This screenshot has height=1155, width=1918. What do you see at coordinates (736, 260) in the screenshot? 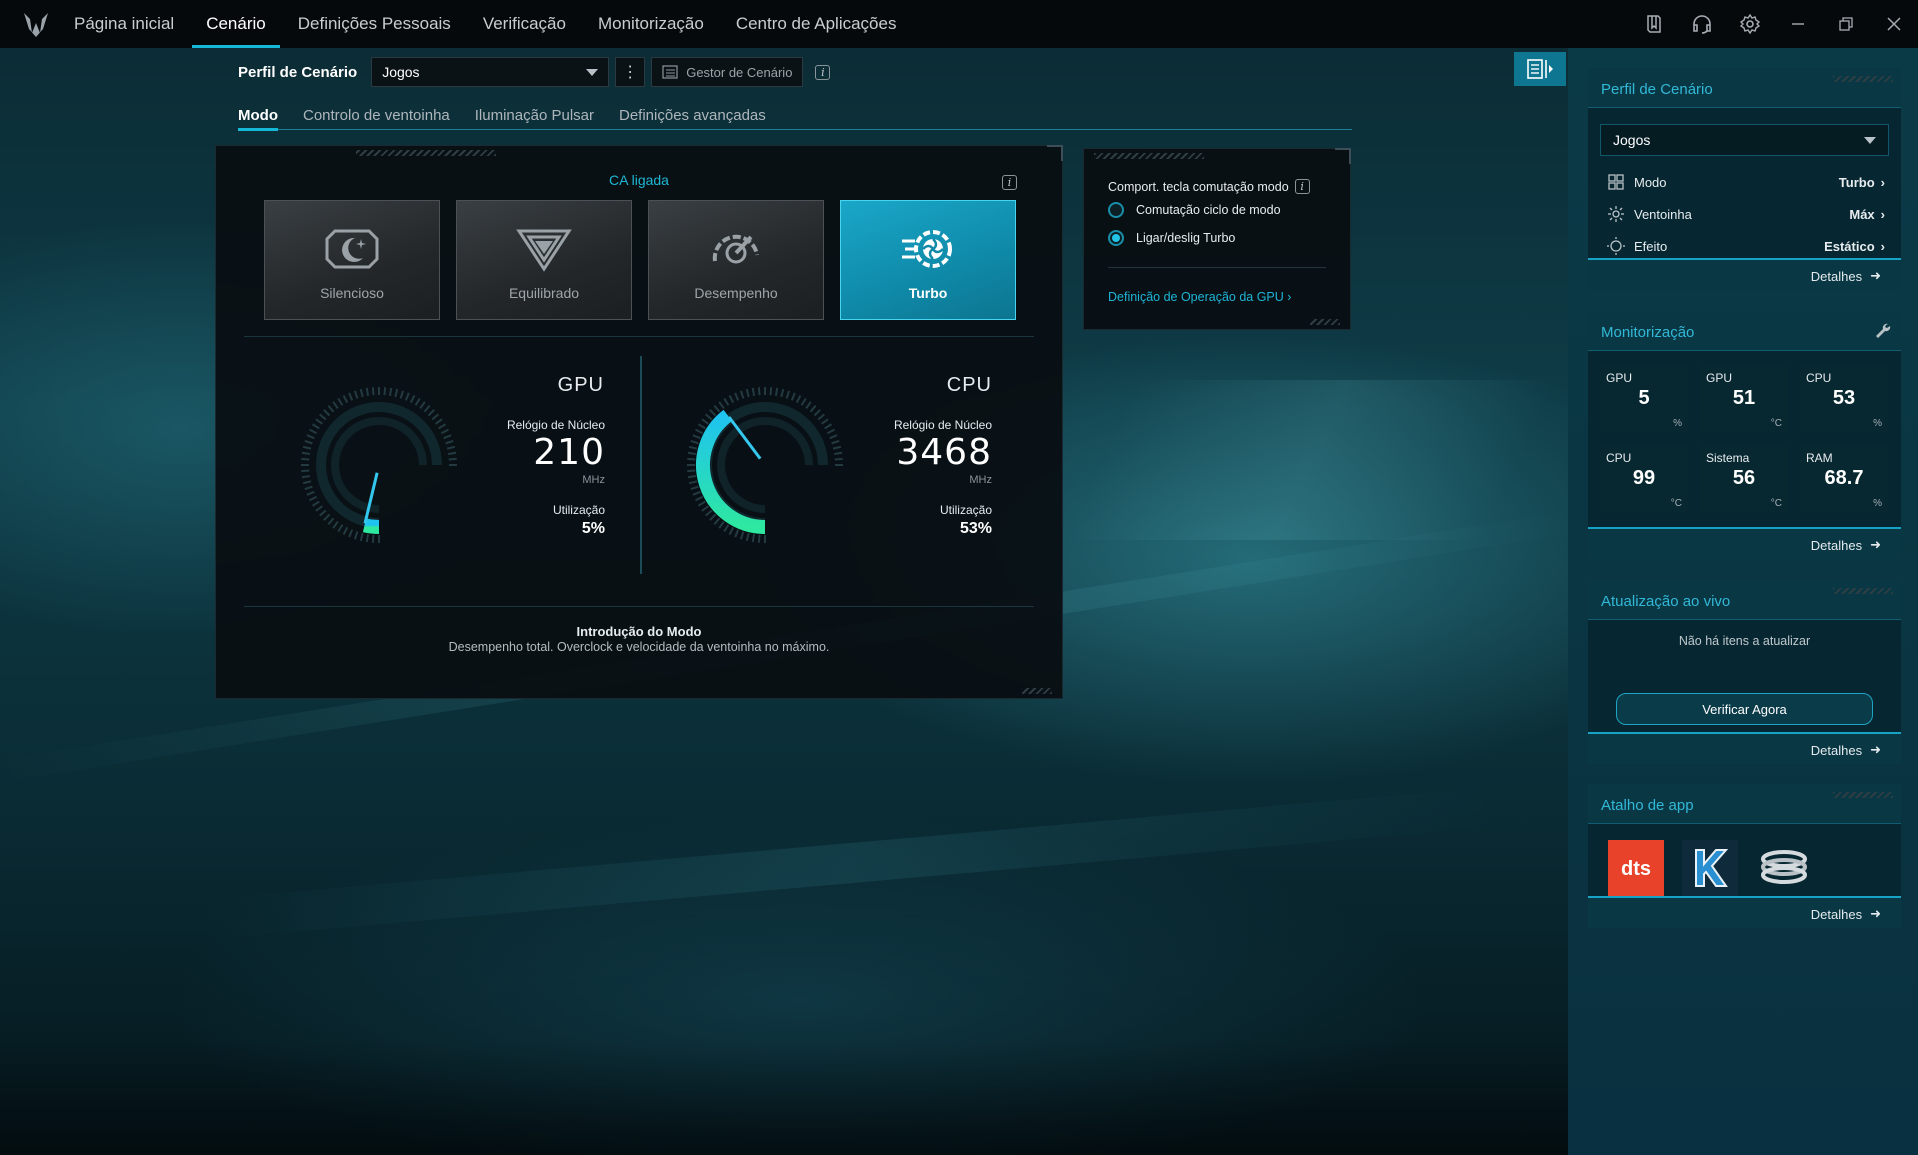
I see `mode-performance-button: Desempenho` at bounding box center [736, 260].